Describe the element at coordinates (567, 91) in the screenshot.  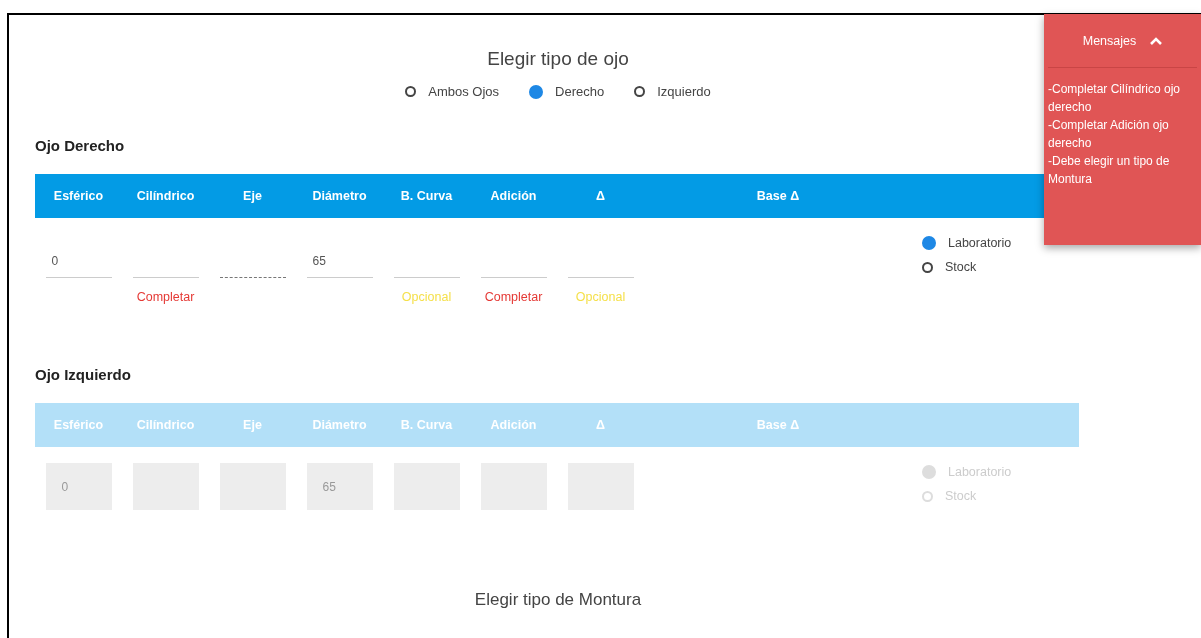
I see `radio-option: Derecho` at that location.